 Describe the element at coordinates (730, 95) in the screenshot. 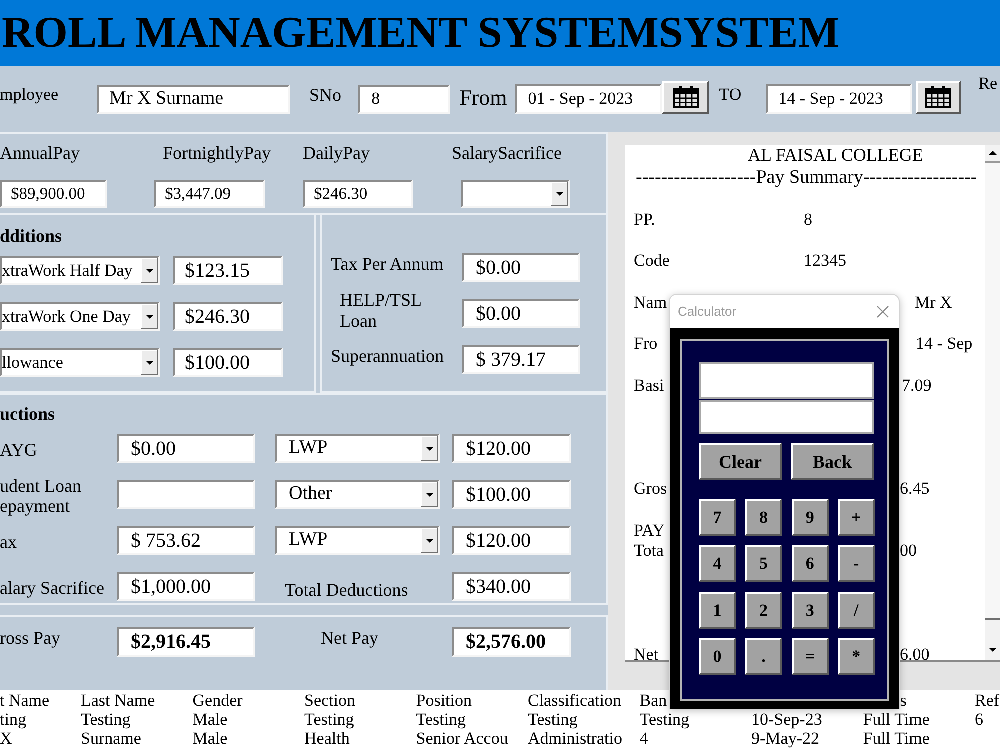

I see `field-label: TO` at that location.